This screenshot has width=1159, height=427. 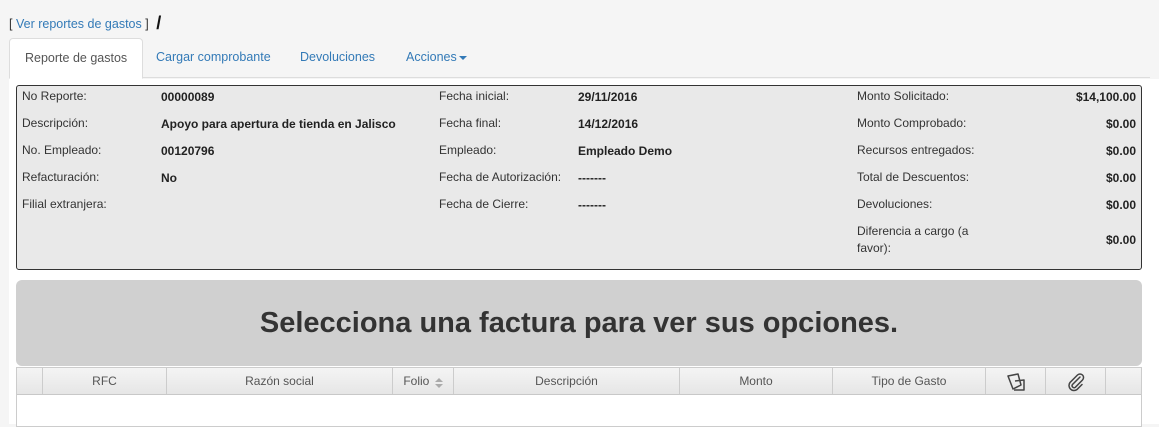 I want to click on view-expense-reports-link: Ver reportes de gastos, so click(x=79, y=24).